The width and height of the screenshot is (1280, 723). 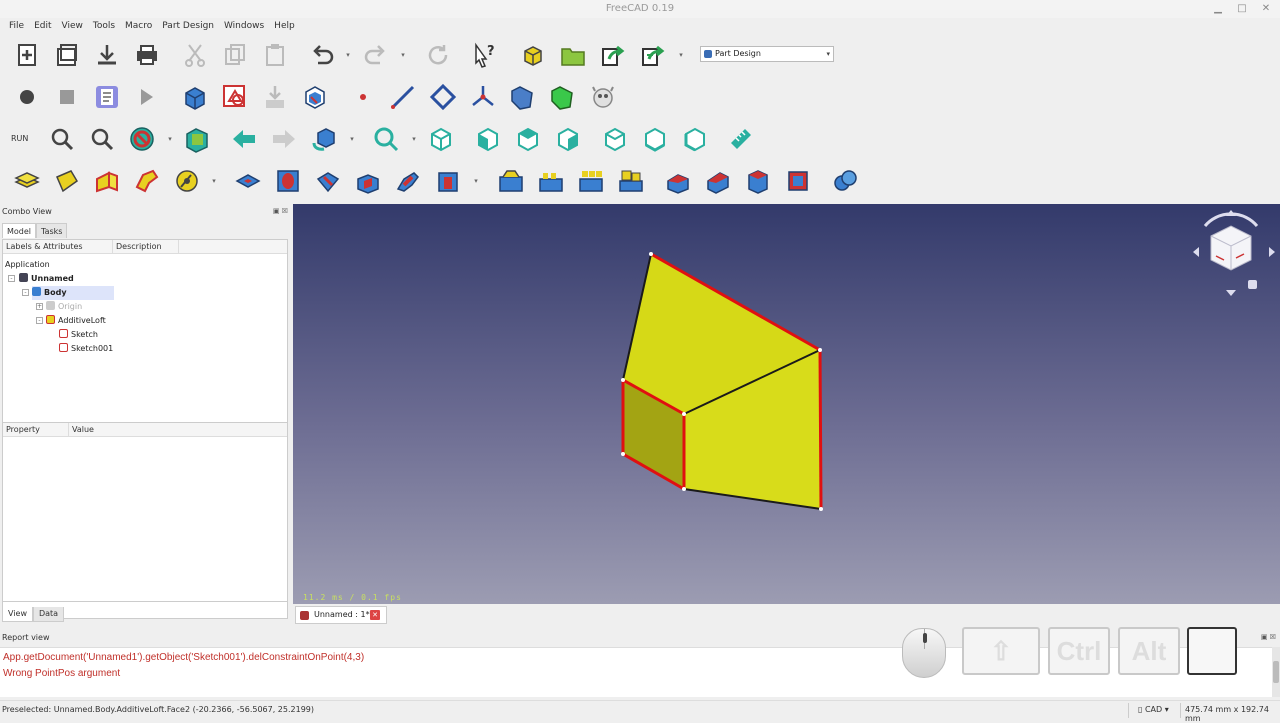 I want to click on close-tab-icon: ✕, so click(x=375, y=615).